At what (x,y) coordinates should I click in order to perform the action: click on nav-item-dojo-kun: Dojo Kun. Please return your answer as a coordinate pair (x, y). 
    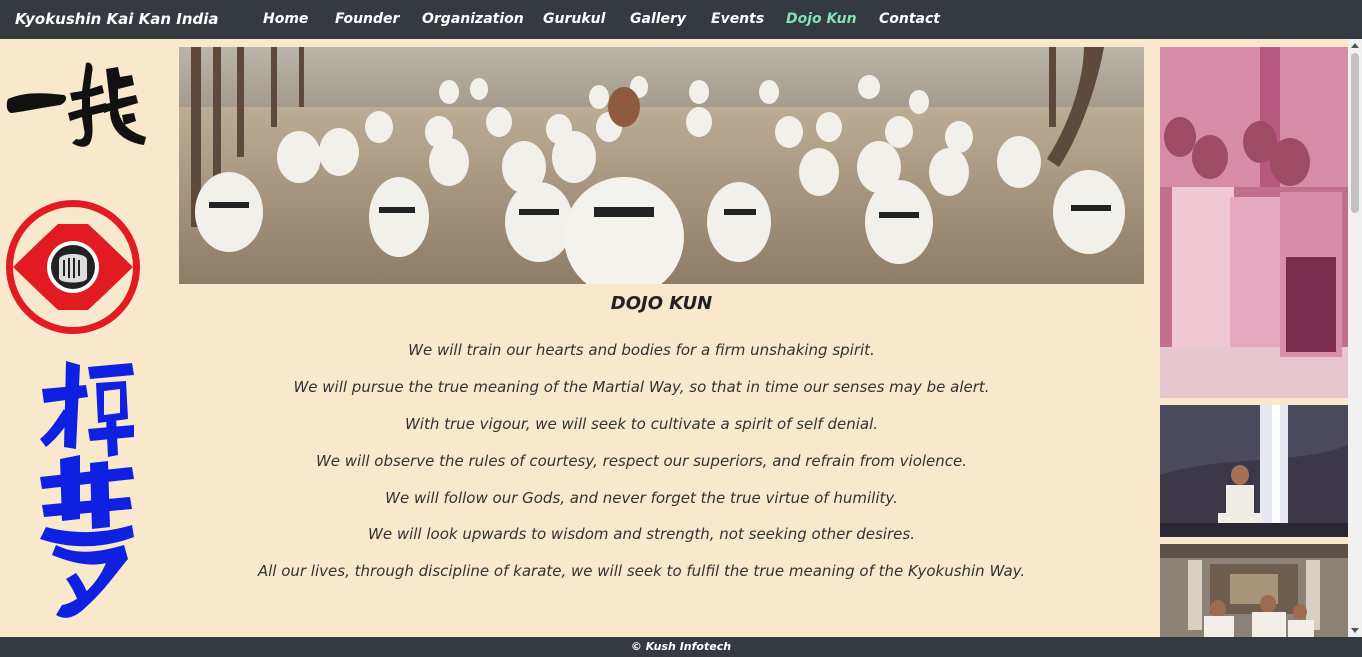
    Looking at the image, I should click on (821, 19).